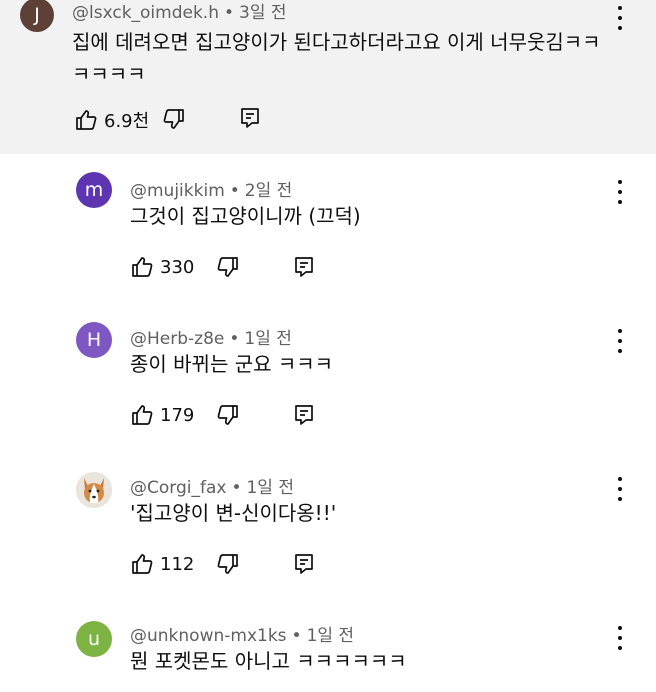 This screenshot has height=692, width=656. I want to click on avatar: u, so click(94, 639).